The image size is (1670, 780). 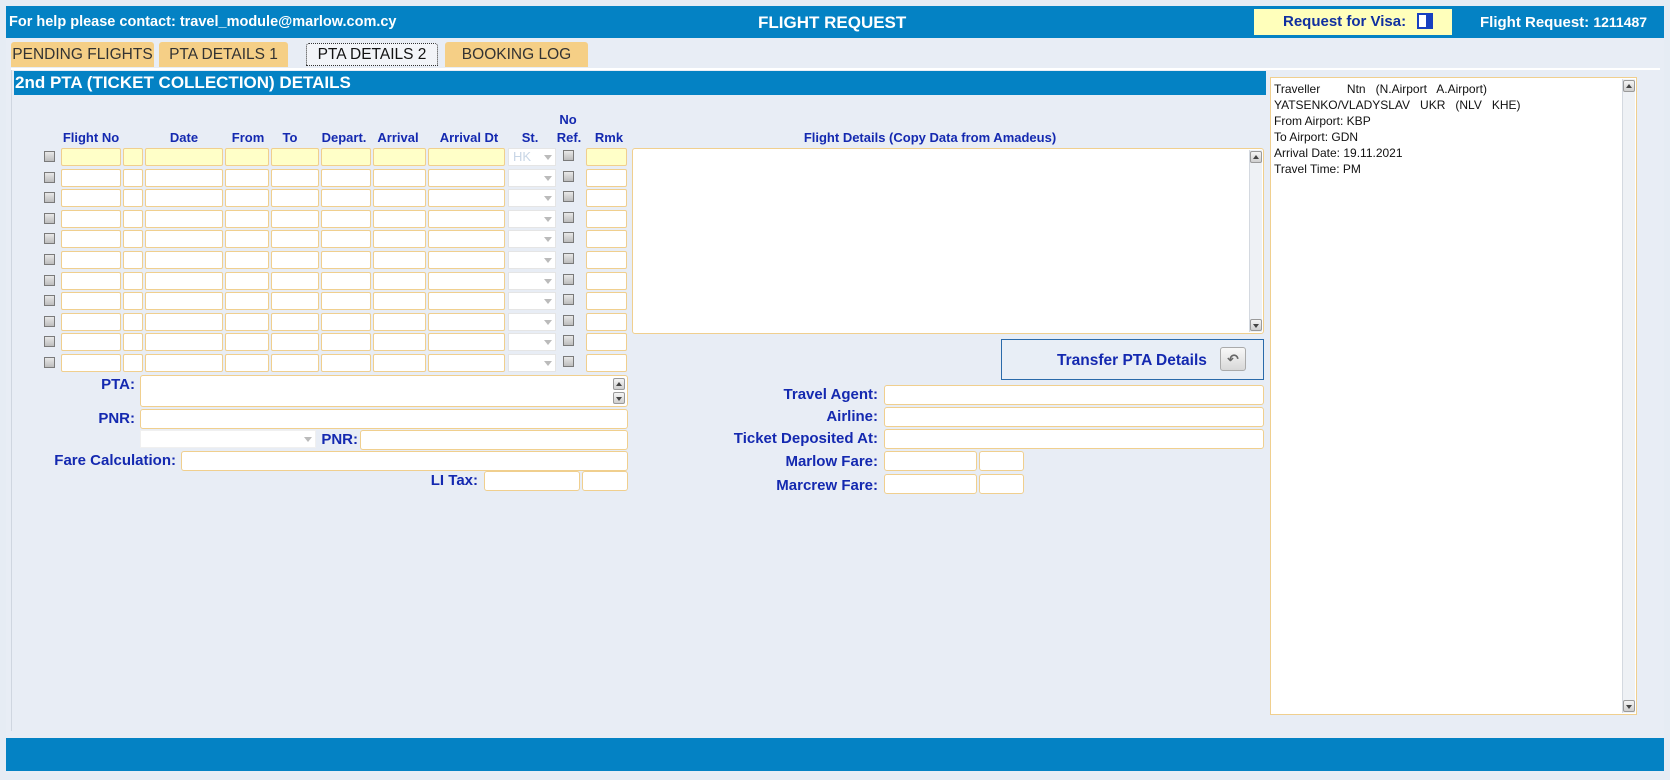 What do you see at coordinates (1074, 439) in the screenshot?
I see `ticket-deposited-input` at bounding box center [1074, 439].